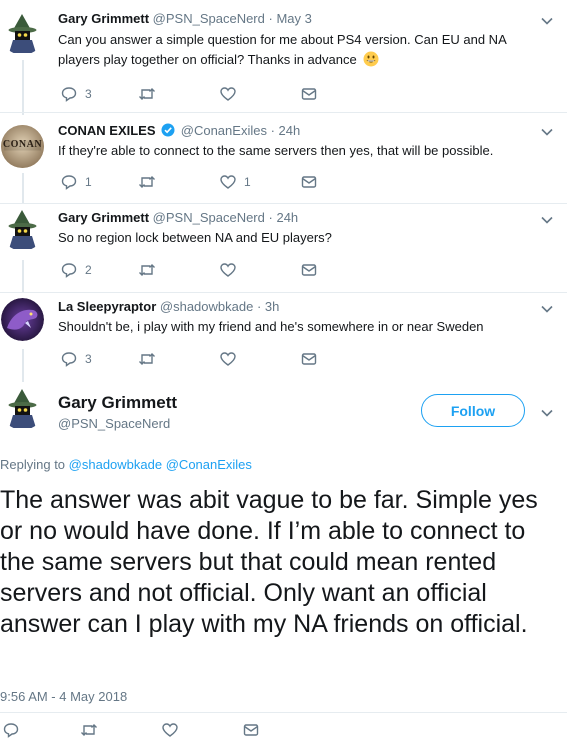 This screenshot has height=749, width=567. Describe the element at coordinates (206, 306) in the screenshot. I see `user-handle: @shadowbkade` at that location.